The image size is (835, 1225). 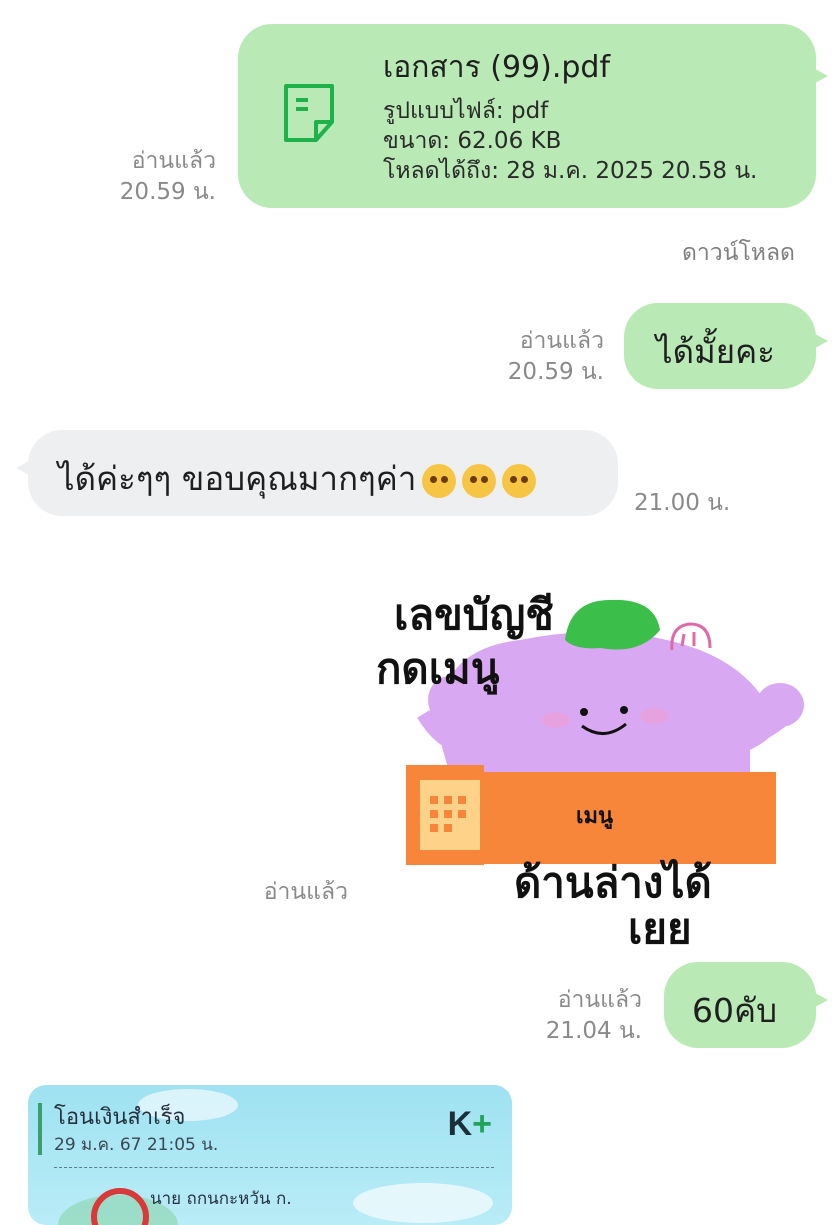 I want to click on file-size: ขนาด: 62.06 KB, so click(x=472, y=141).